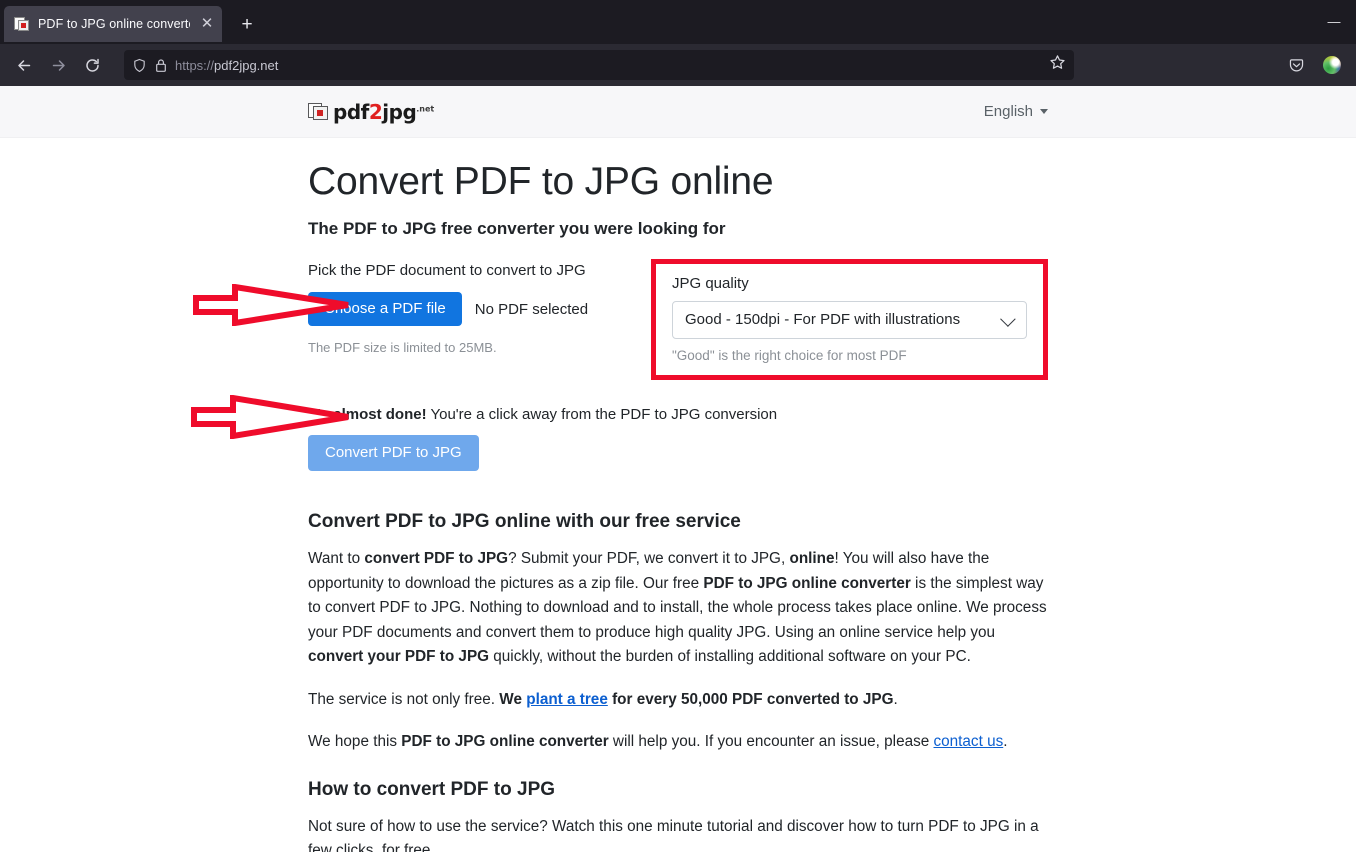 This screenshot has width=1356, height=852. Describe the element at coordinates (247, 25) in the screenshot. I see `new-tab-button: +` at that location.